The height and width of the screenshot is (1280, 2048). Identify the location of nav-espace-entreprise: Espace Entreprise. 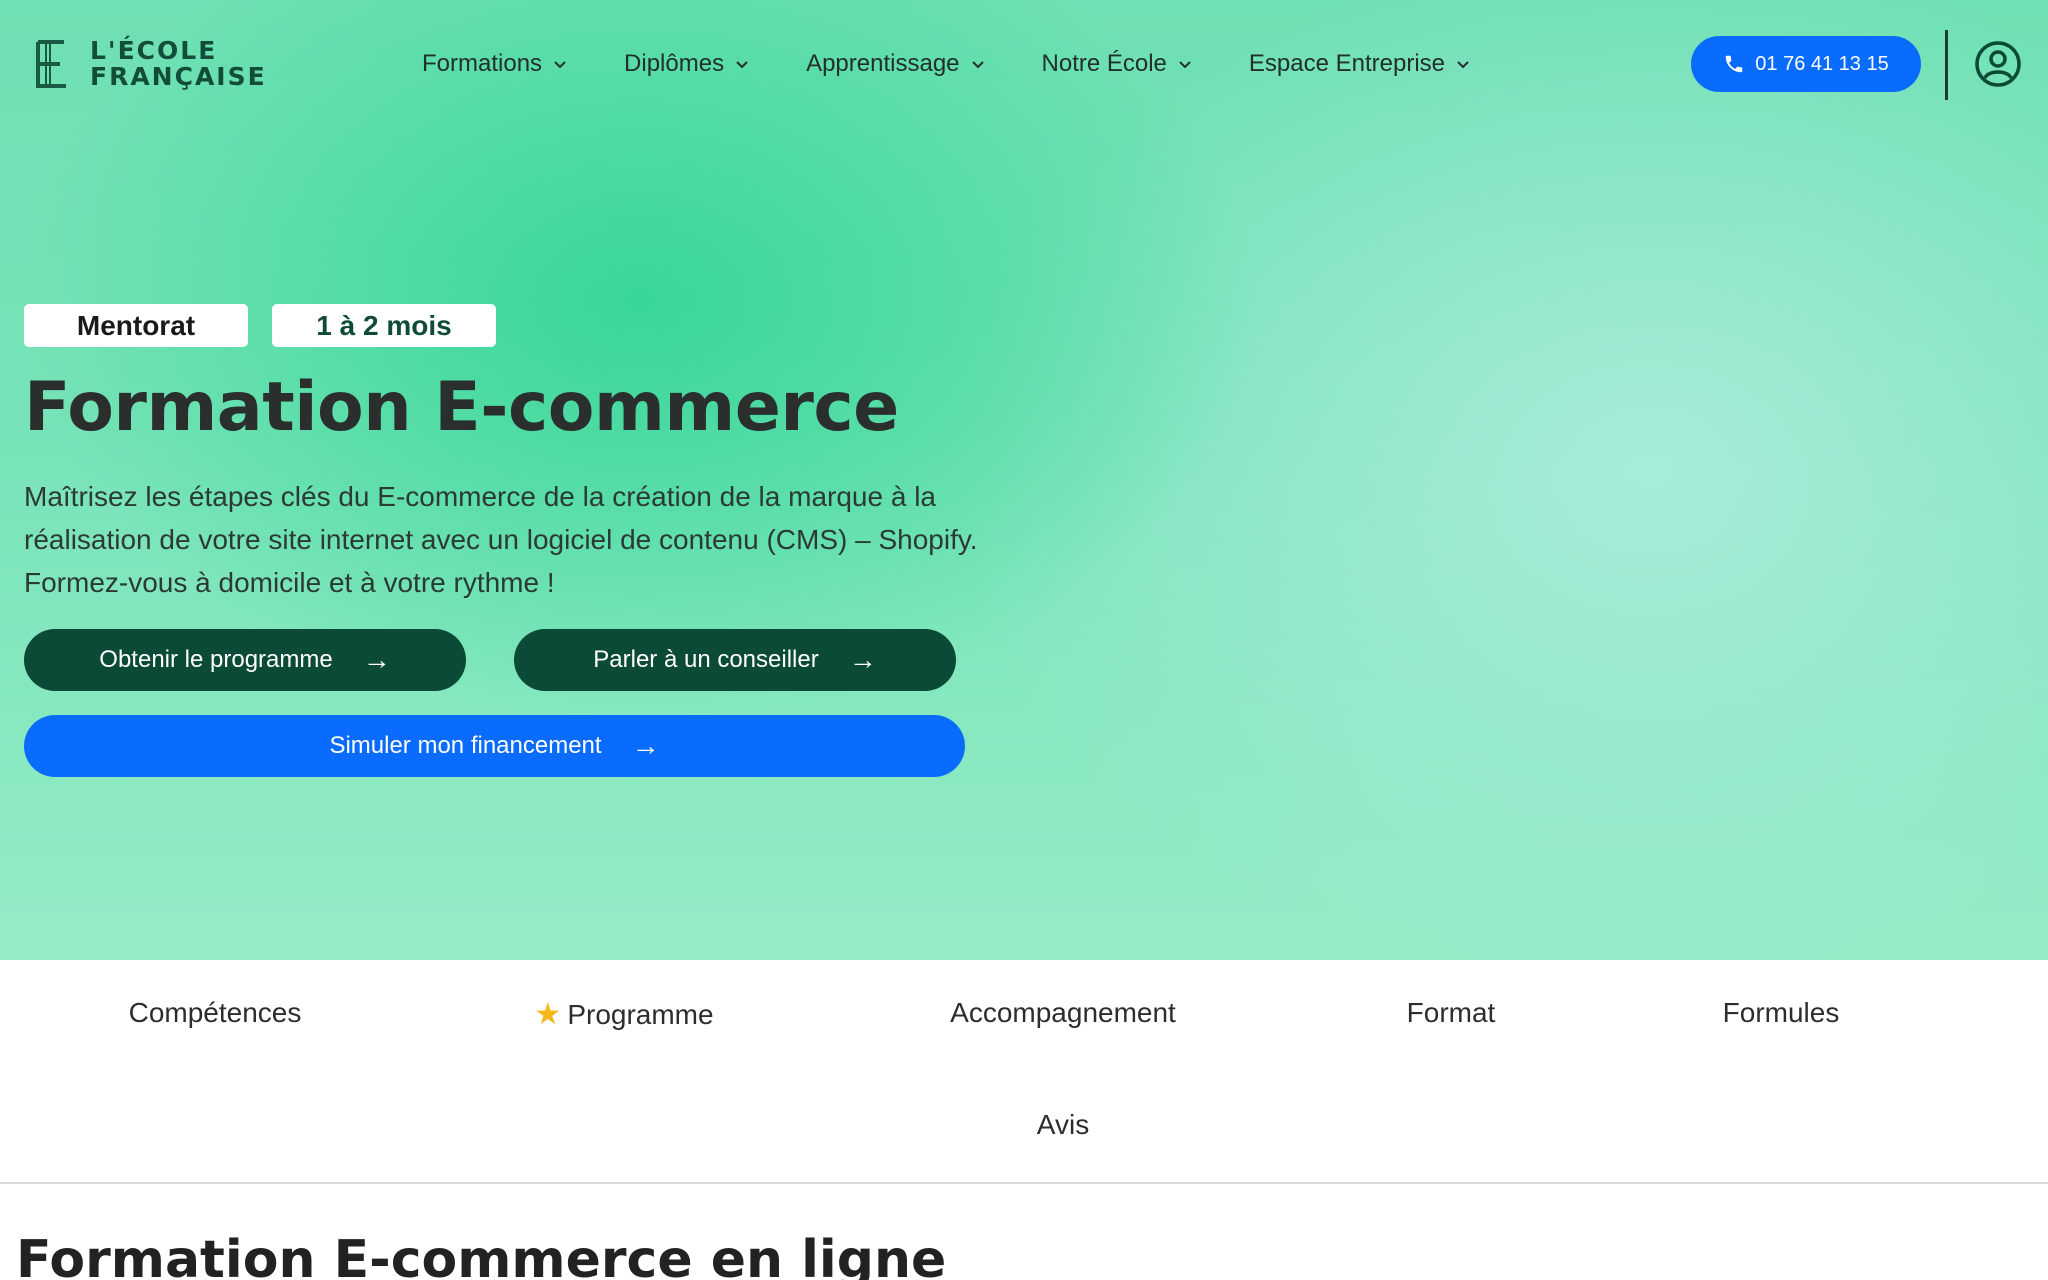
(1360, 64).